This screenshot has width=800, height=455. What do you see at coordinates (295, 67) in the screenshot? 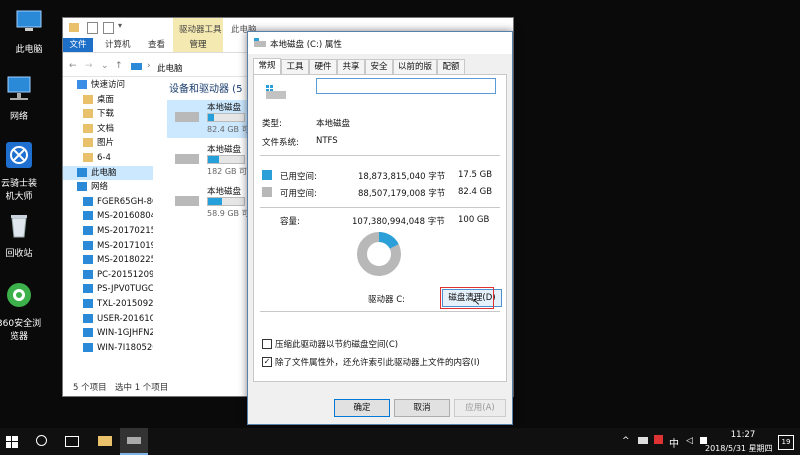
I see `dialog-tab: 工具` at bounding box center [295, 67].